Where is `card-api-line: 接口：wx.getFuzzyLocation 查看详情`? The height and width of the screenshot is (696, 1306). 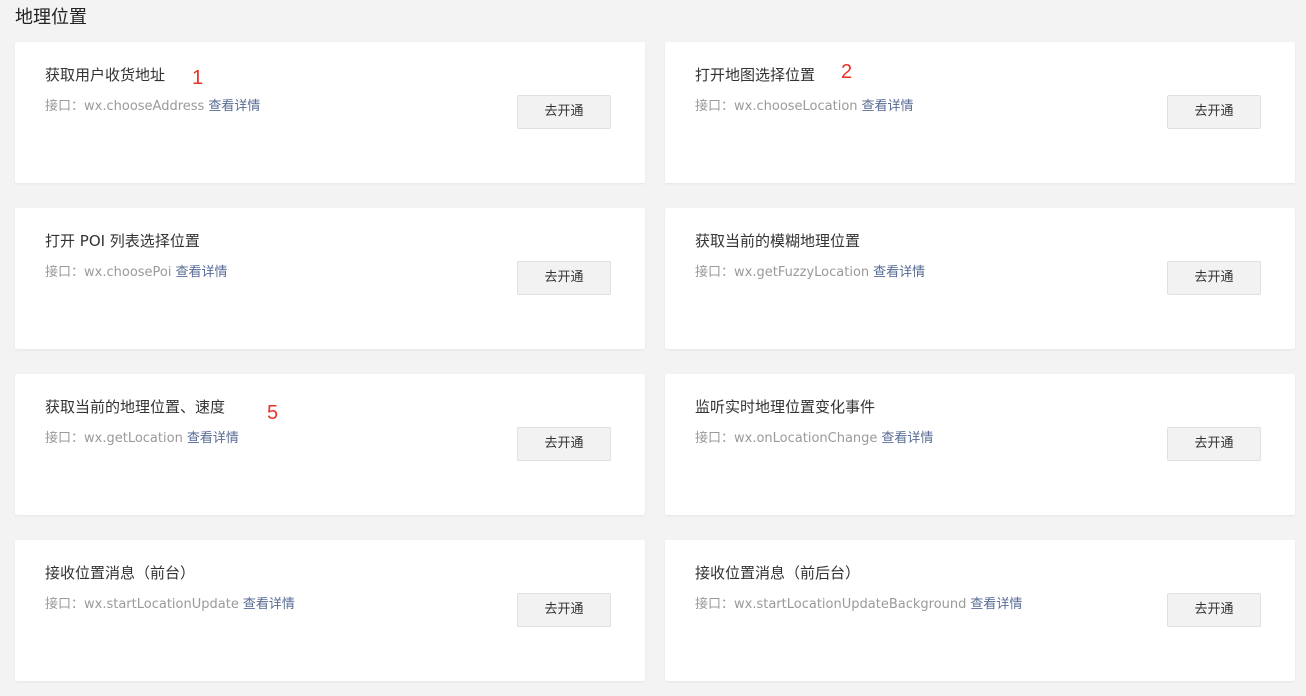
card-api-line: 接口：wx.getFuzzyLocation 查看详情 is located at coordinates (810, 273).